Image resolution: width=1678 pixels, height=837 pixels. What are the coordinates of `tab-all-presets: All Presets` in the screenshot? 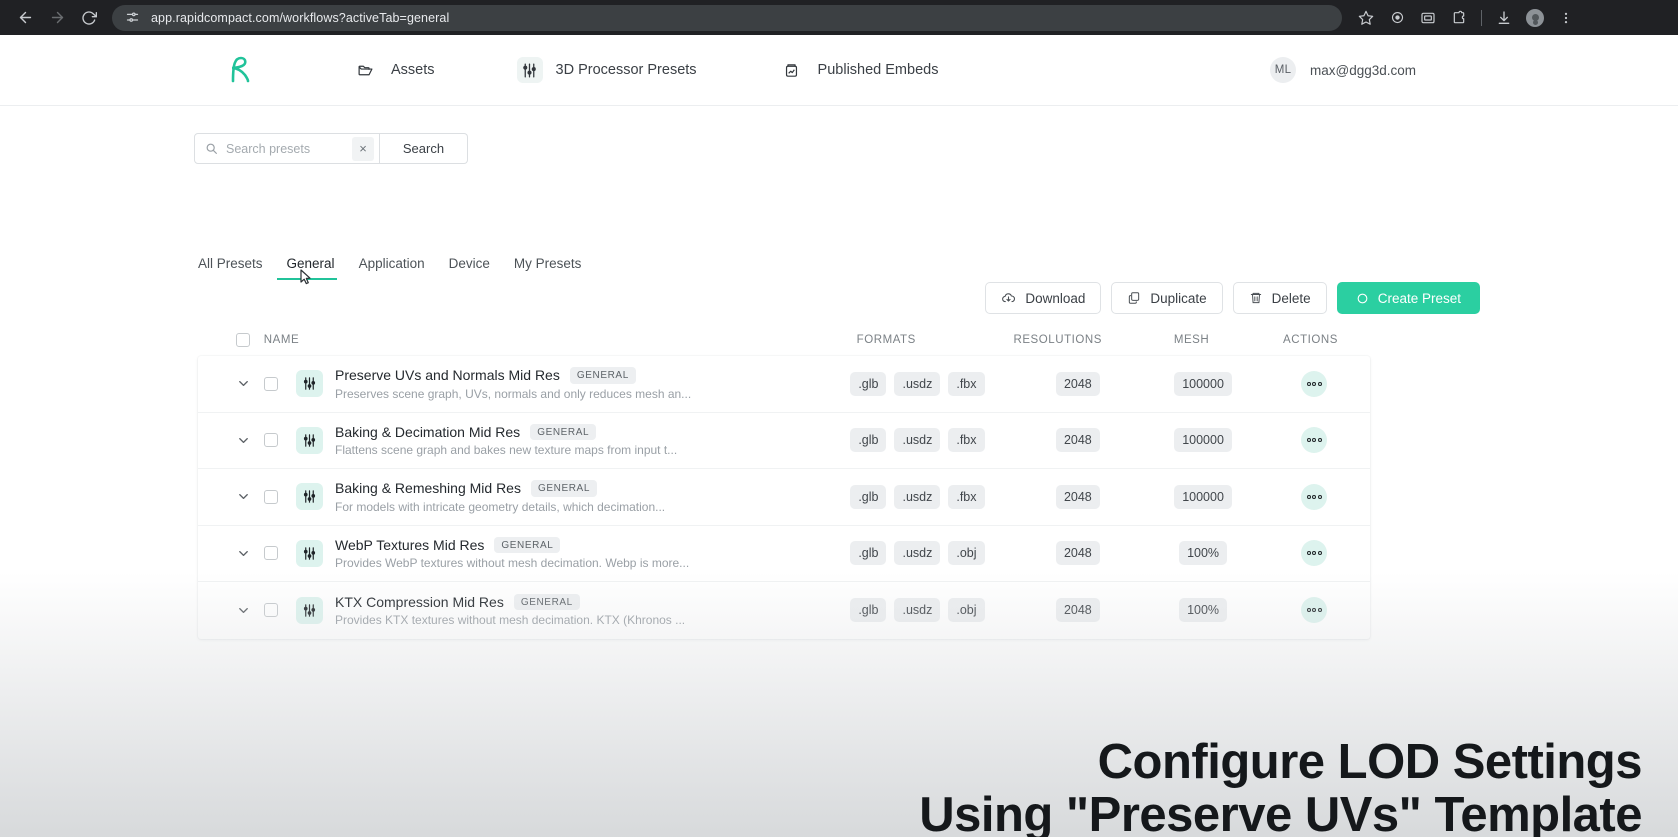 It's located at (236, 268).